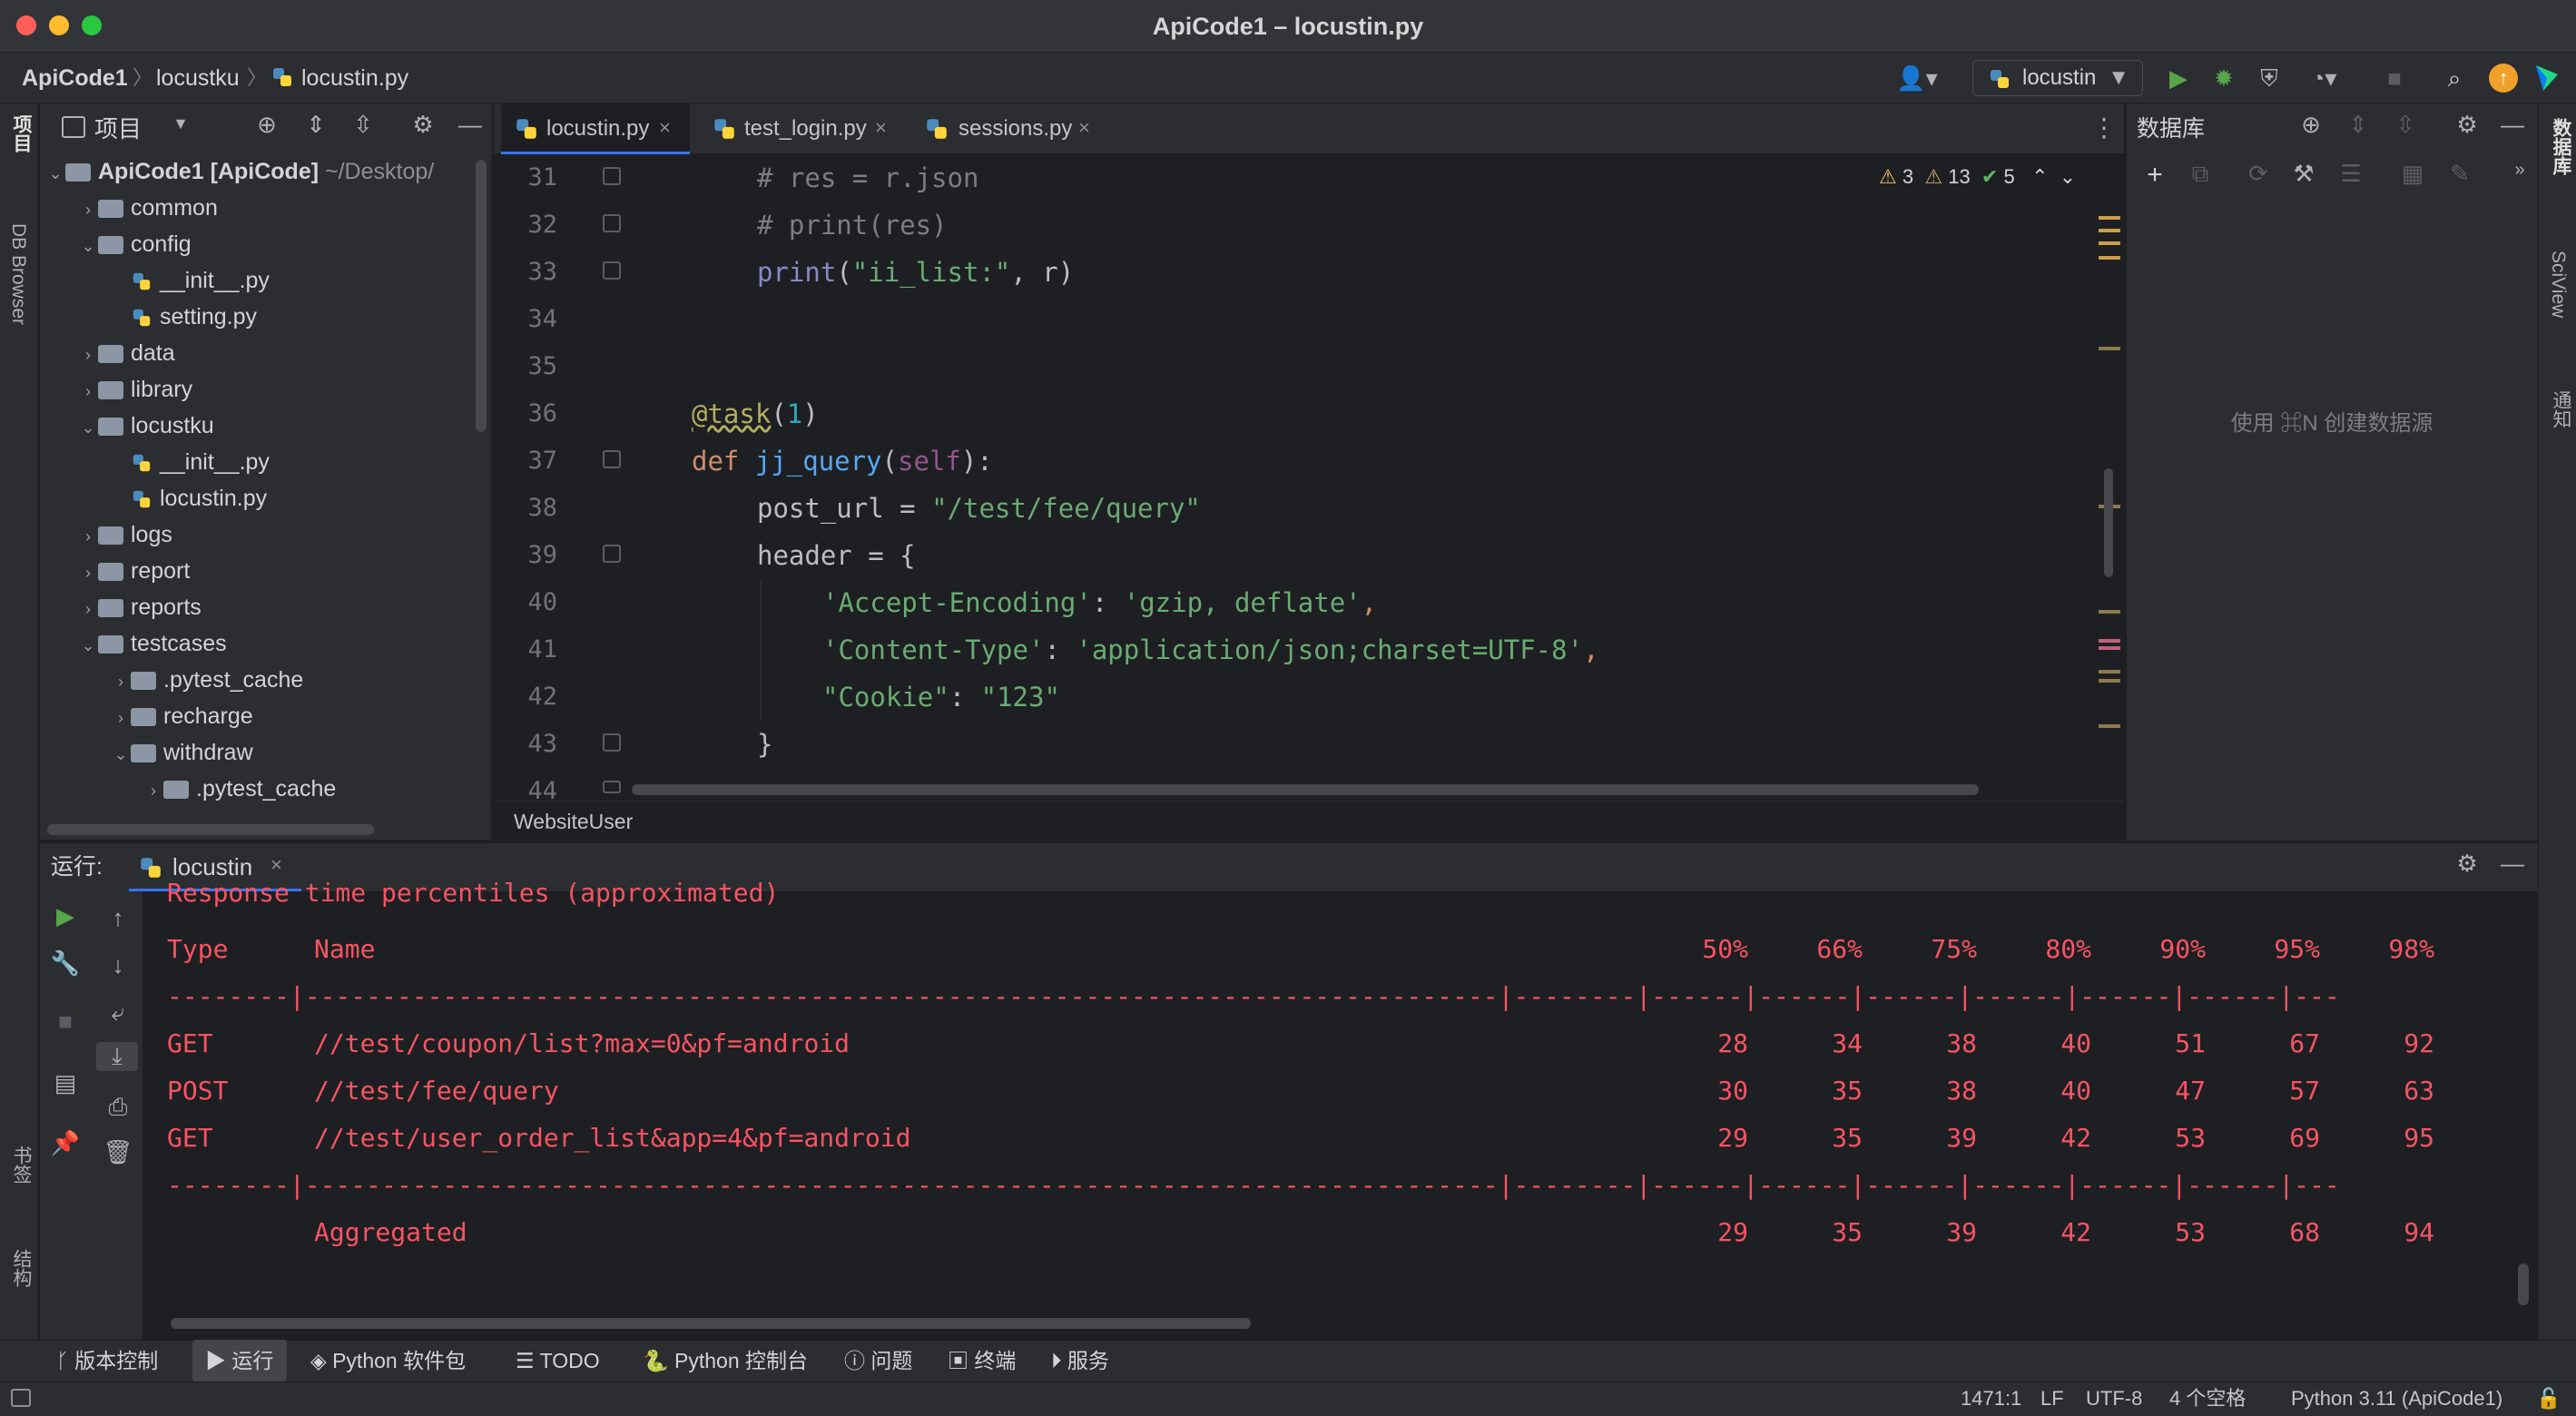 This screenshot has height=1416, width=2576. I want to click on debug-icon: ✹, so click(2224, 78).